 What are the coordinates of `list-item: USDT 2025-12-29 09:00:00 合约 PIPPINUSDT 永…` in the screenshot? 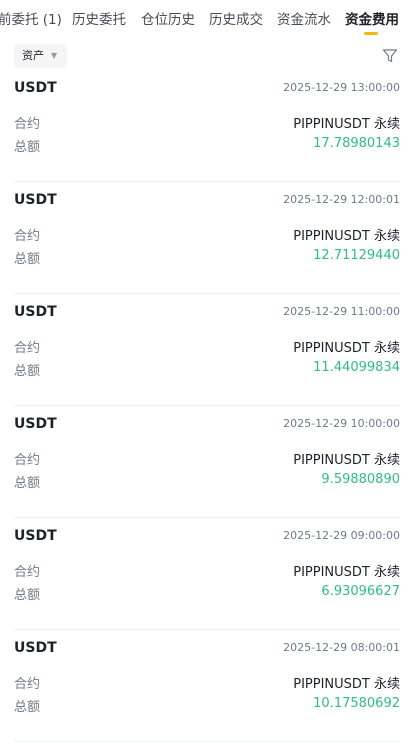 It's located at (207, 574).